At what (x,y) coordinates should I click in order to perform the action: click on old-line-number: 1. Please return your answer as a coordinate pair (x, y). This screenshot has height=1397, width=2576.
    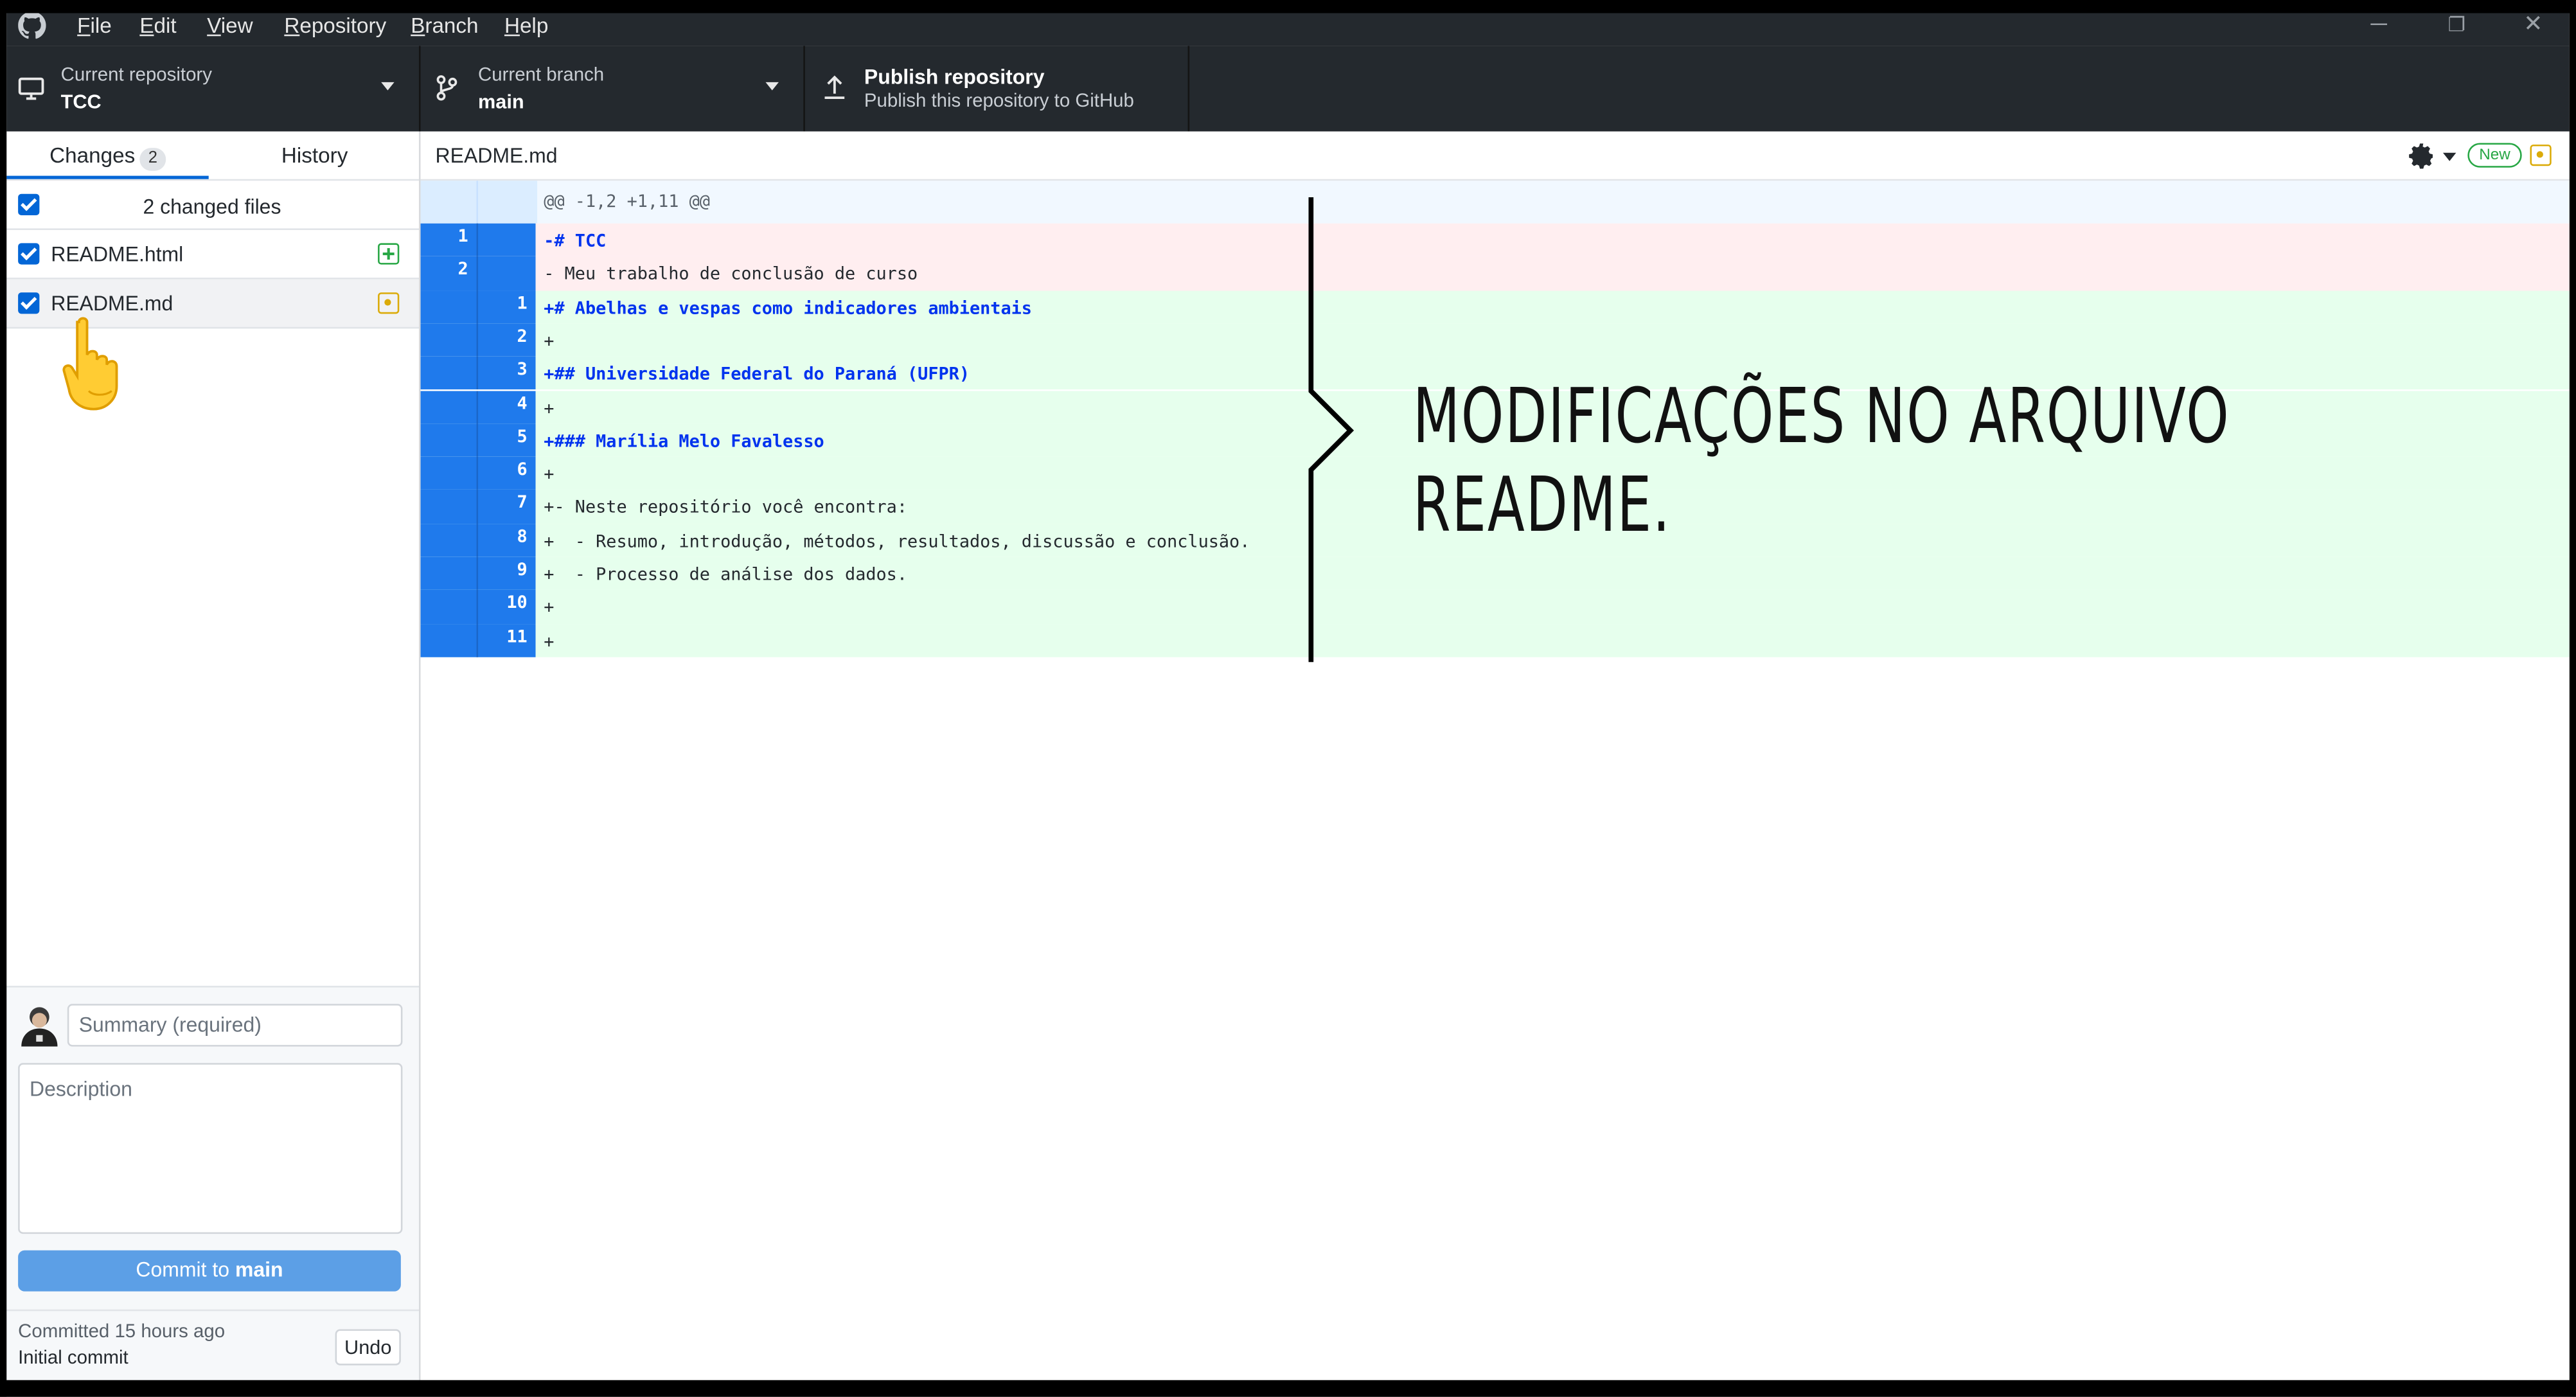
    Looking at the image, I should click on (449, 240).